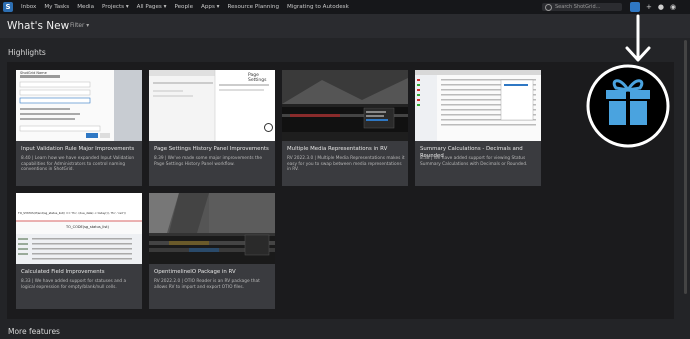 This screenshot has height=339, width=690. What do you see at coordinates (685, 167) in the screenshot?
I see `page-scrollbar` at bounding box center [685, 167].